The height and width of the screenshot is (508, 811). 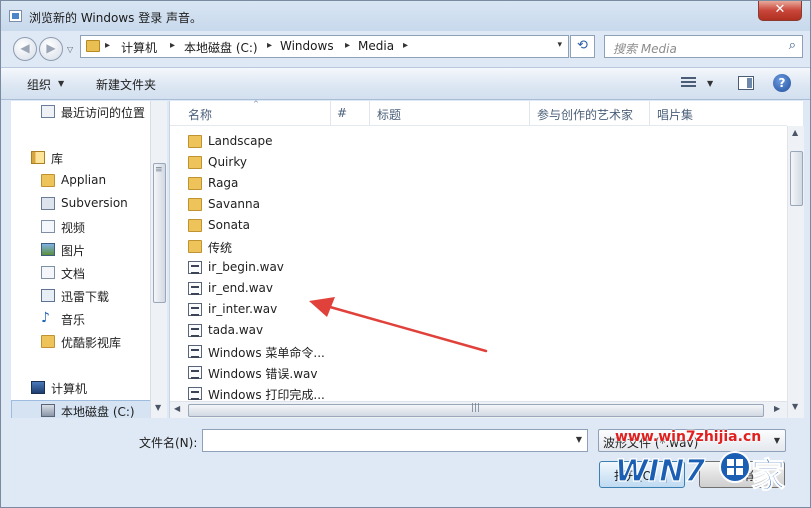 I want to click on breadcrumb-local-disk: 本地磁盘 (C:), so click(x=221, y=47).